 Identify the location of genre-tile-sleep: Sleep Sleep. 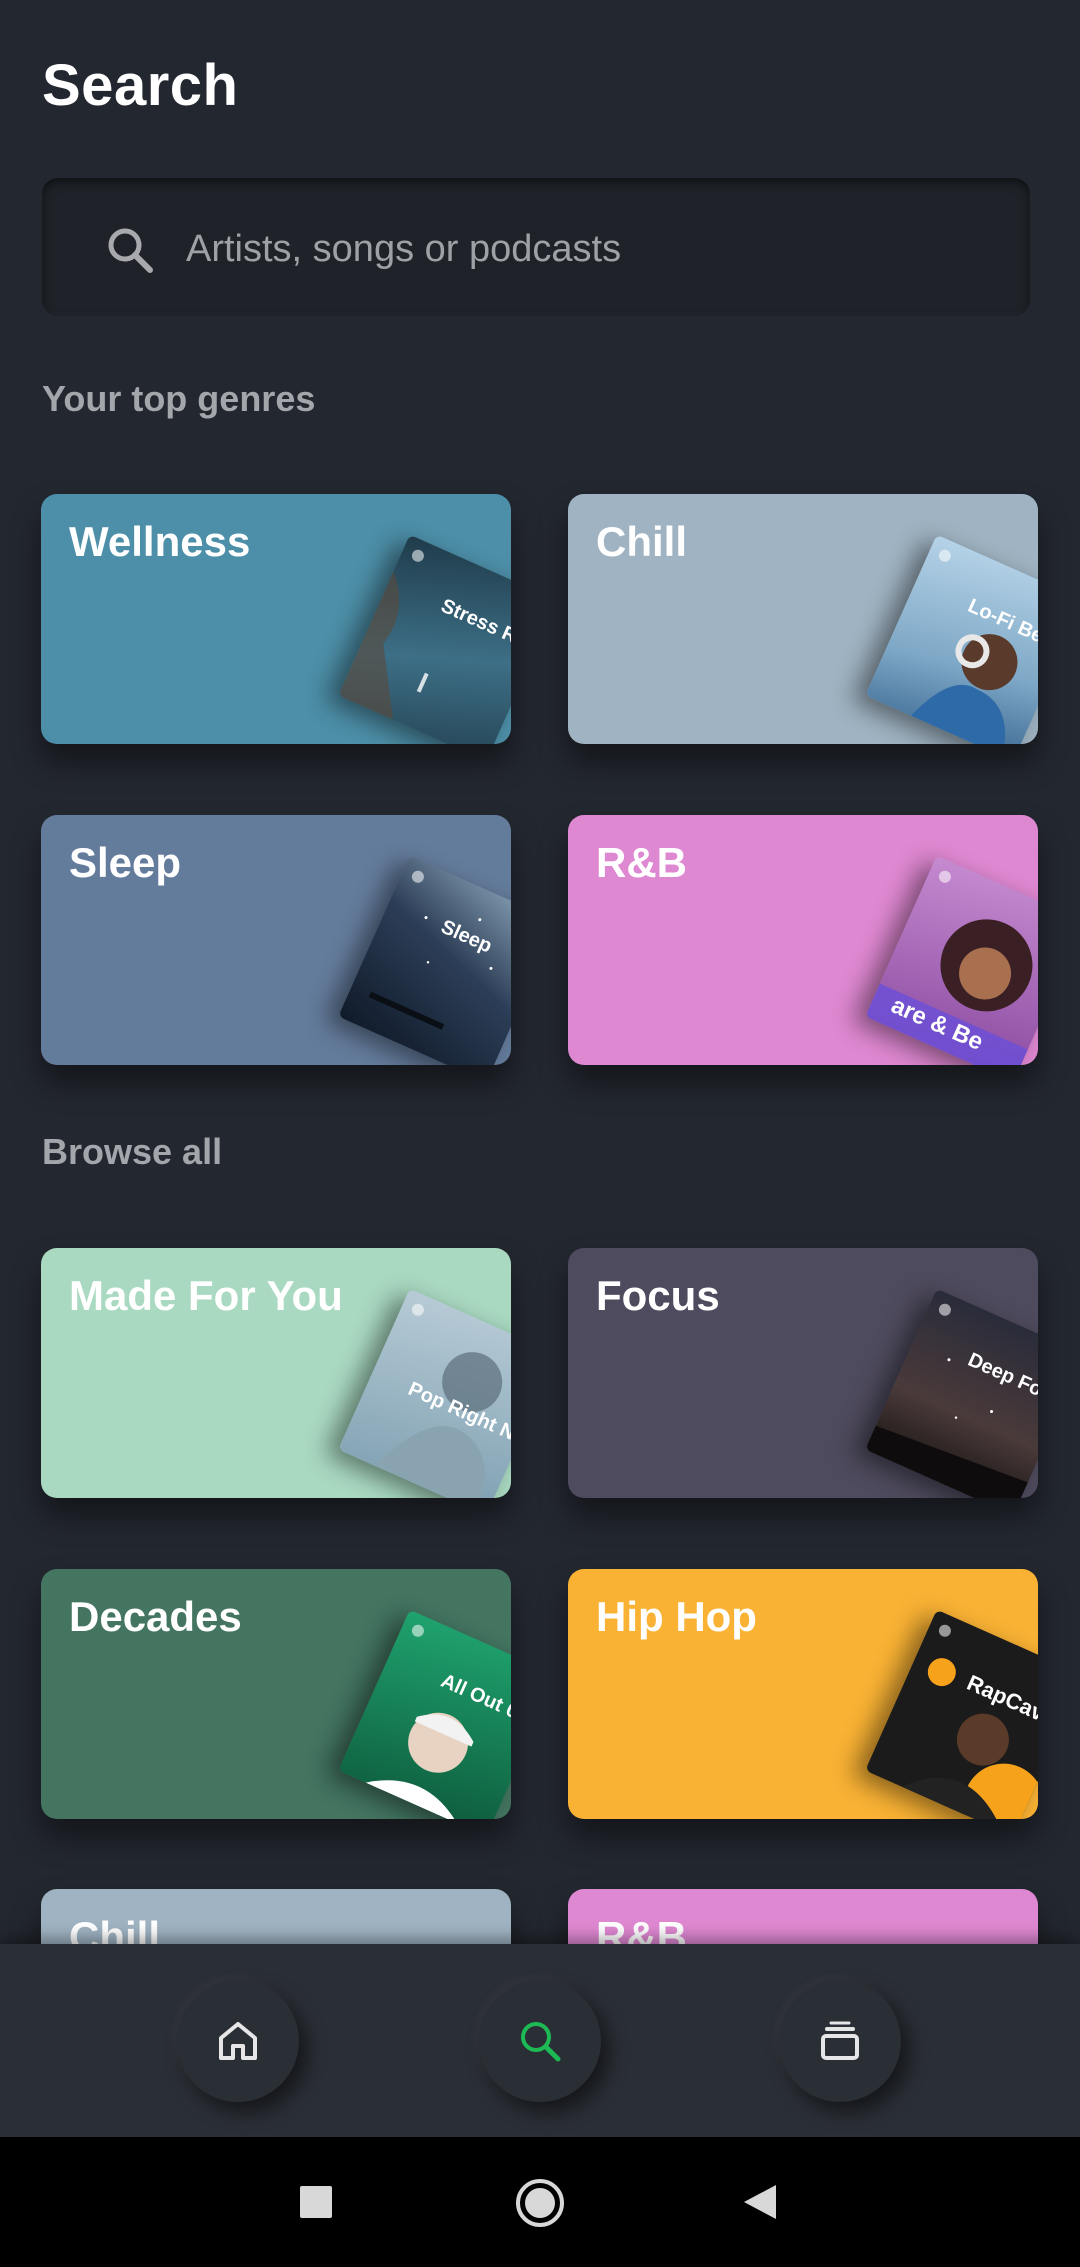
(276, 940).